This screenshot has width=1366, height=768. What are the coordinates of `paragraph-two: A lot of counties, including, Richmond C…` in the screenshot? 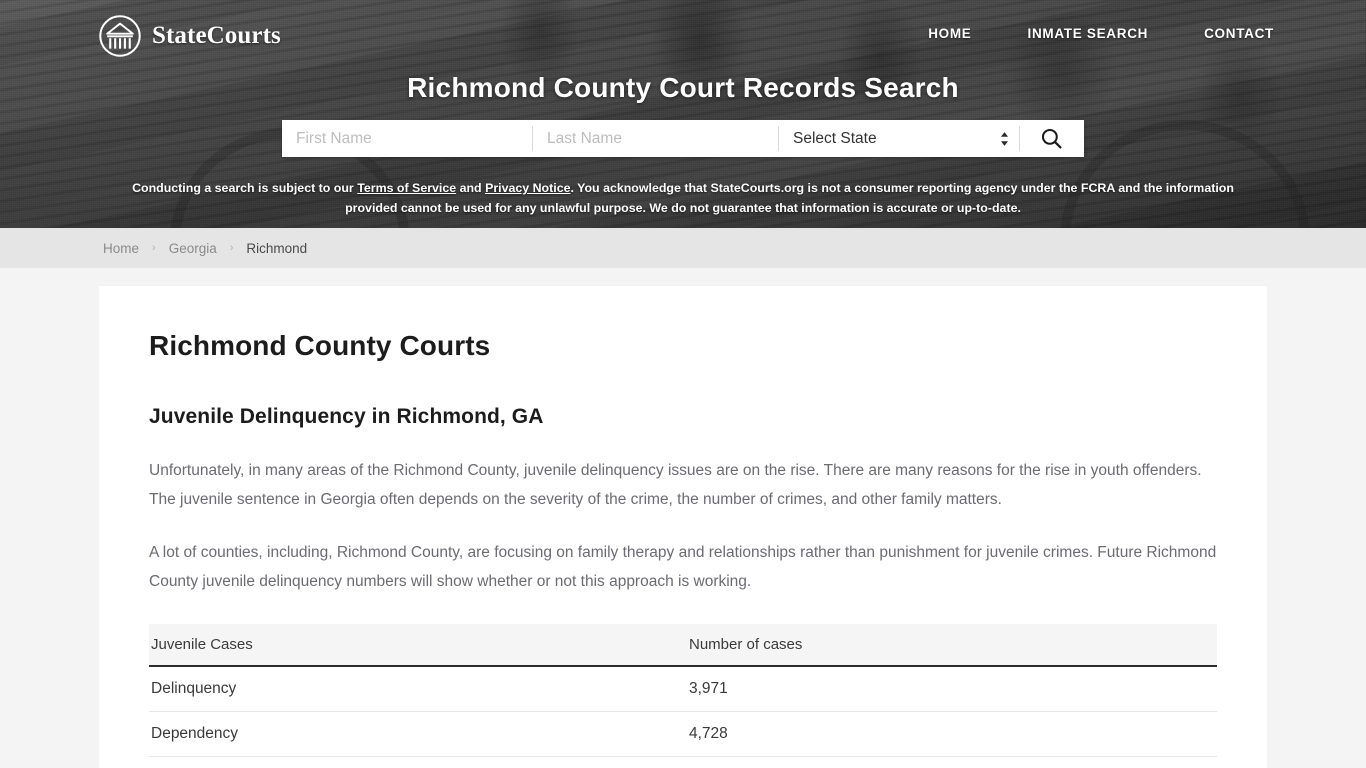 It's located at (683, 567).